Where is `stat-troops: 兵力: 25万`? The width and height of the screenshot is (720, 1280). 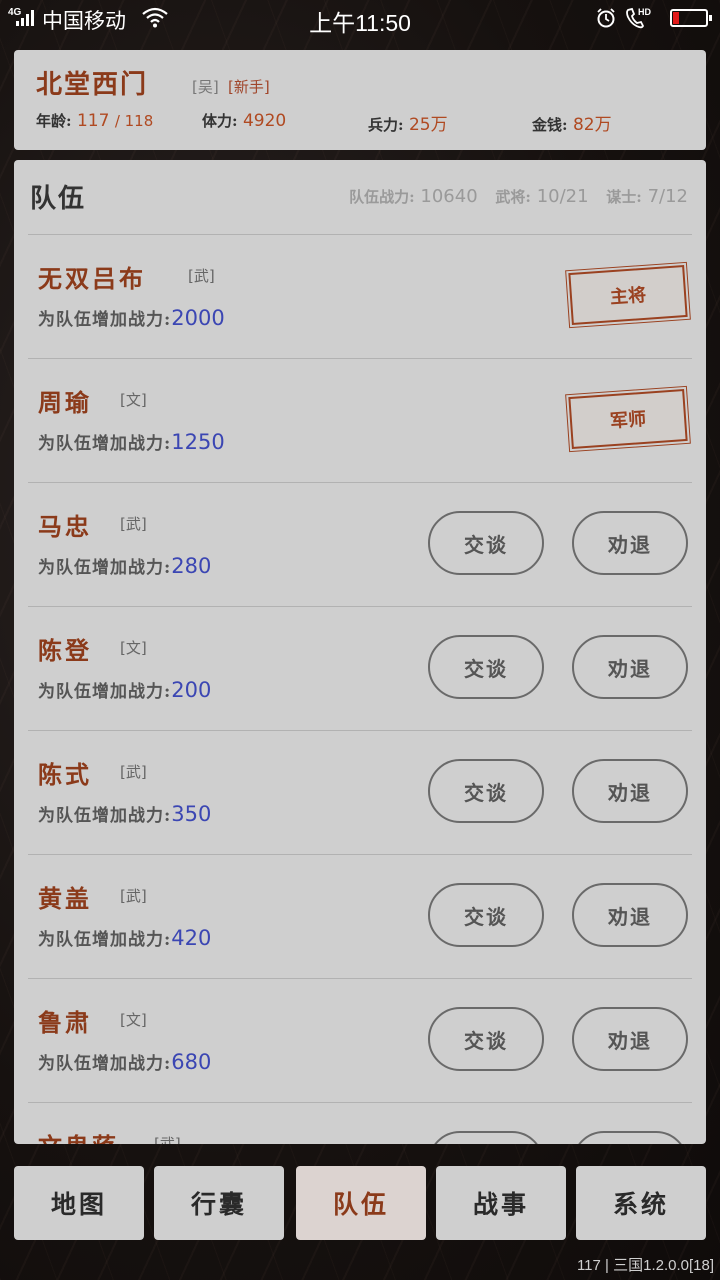 stat-troops: 兵力: 25万 is located at coordinates (408, 125).